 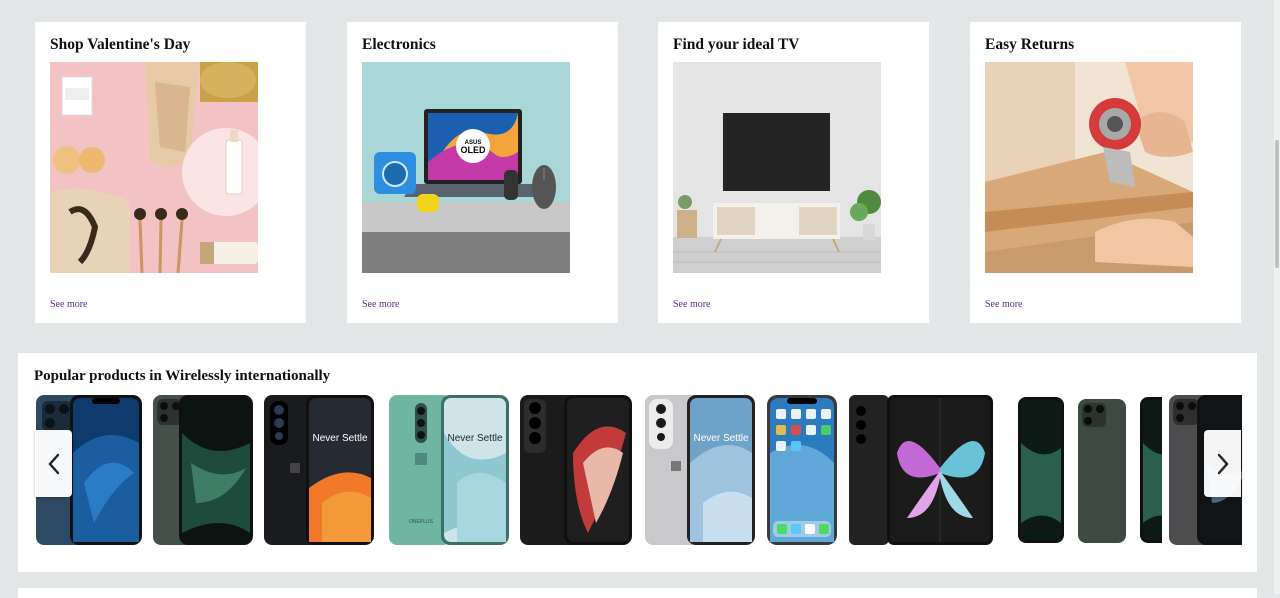 I want to click on product-iphone-11-pro-green, so click(x=203, y=470).